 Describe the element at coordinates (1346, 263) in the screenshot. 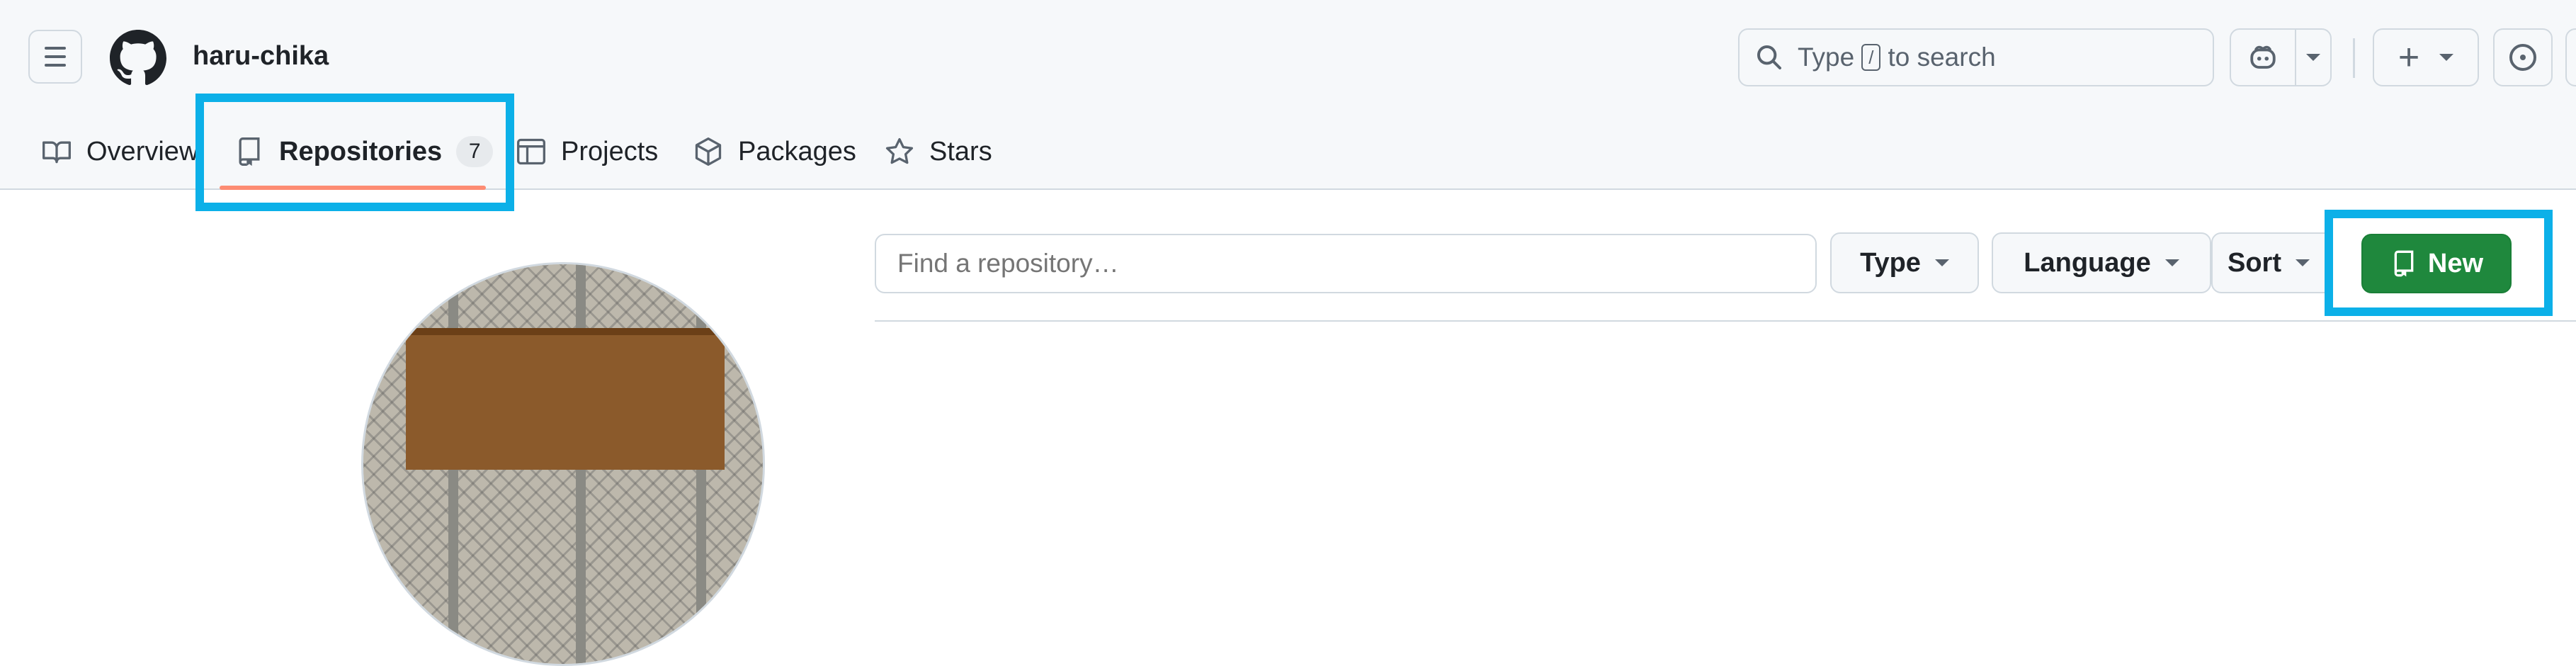

I see `find-repository-input` at that location.